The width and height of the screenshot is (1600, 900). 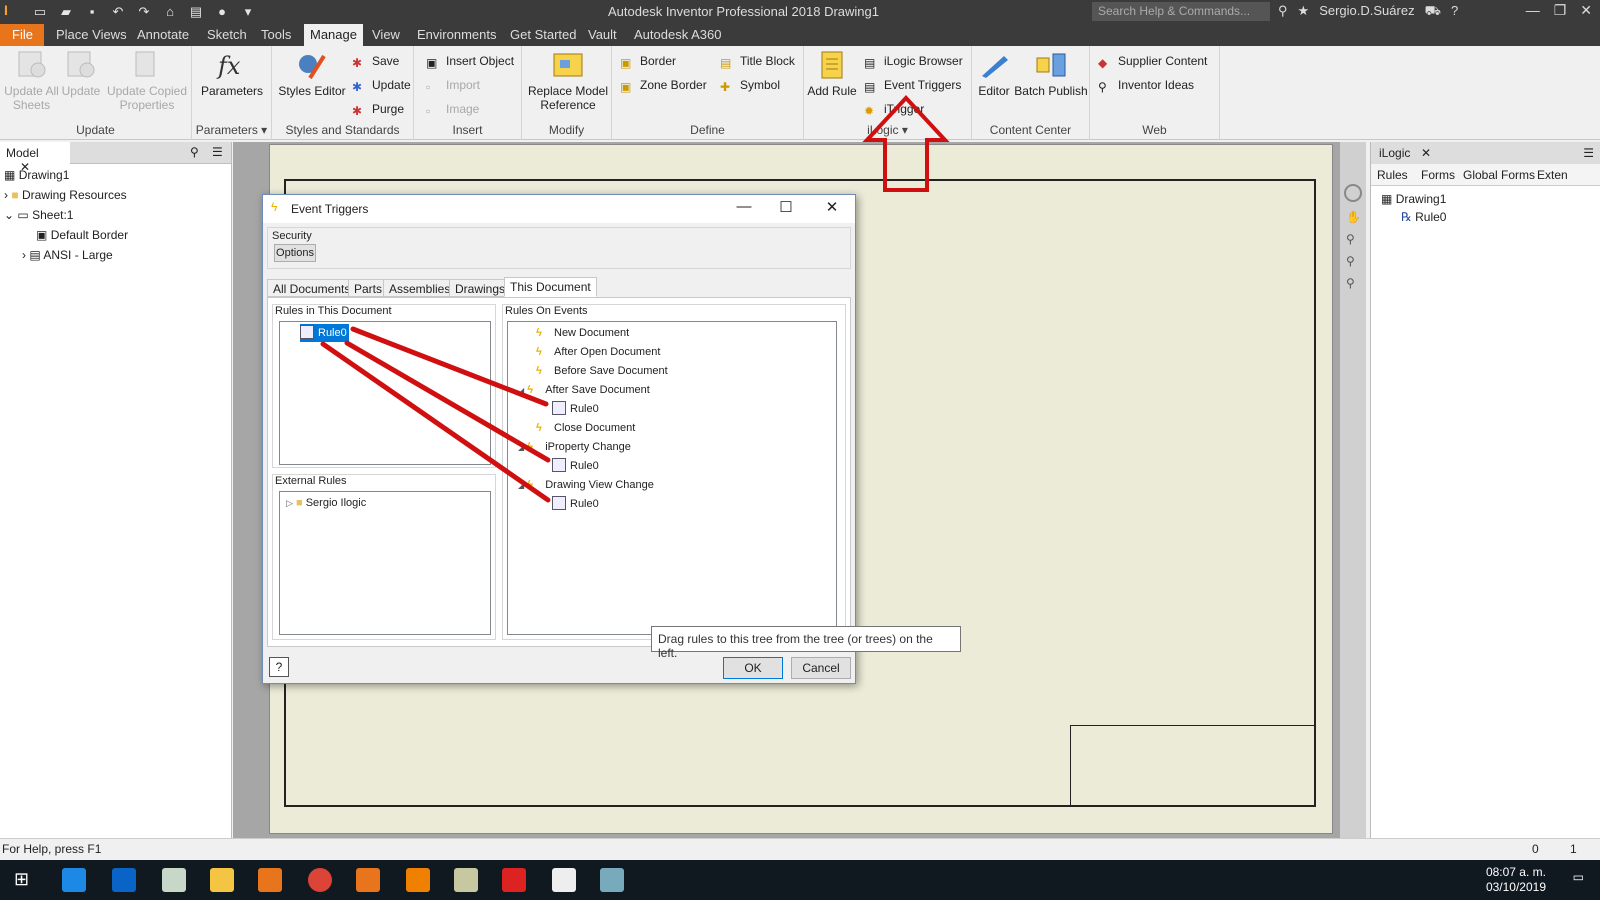 What do you see at coordinates (67, 255) in the screenshot?
I see `tree-item-ansi-large: › ▤ ANSI - Large` at bounding box center [67, 255].